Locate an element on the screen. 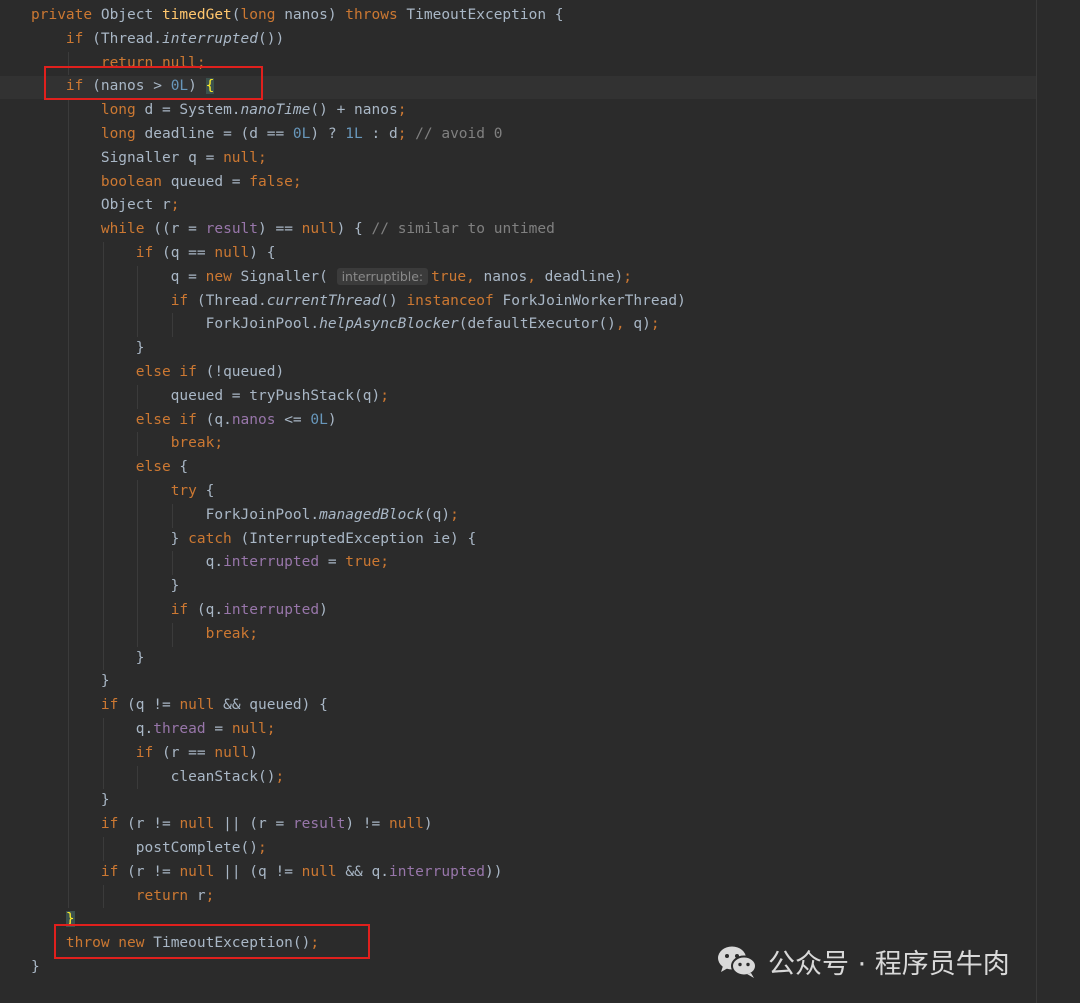  code-token: , is located at coordinates (624, 324).